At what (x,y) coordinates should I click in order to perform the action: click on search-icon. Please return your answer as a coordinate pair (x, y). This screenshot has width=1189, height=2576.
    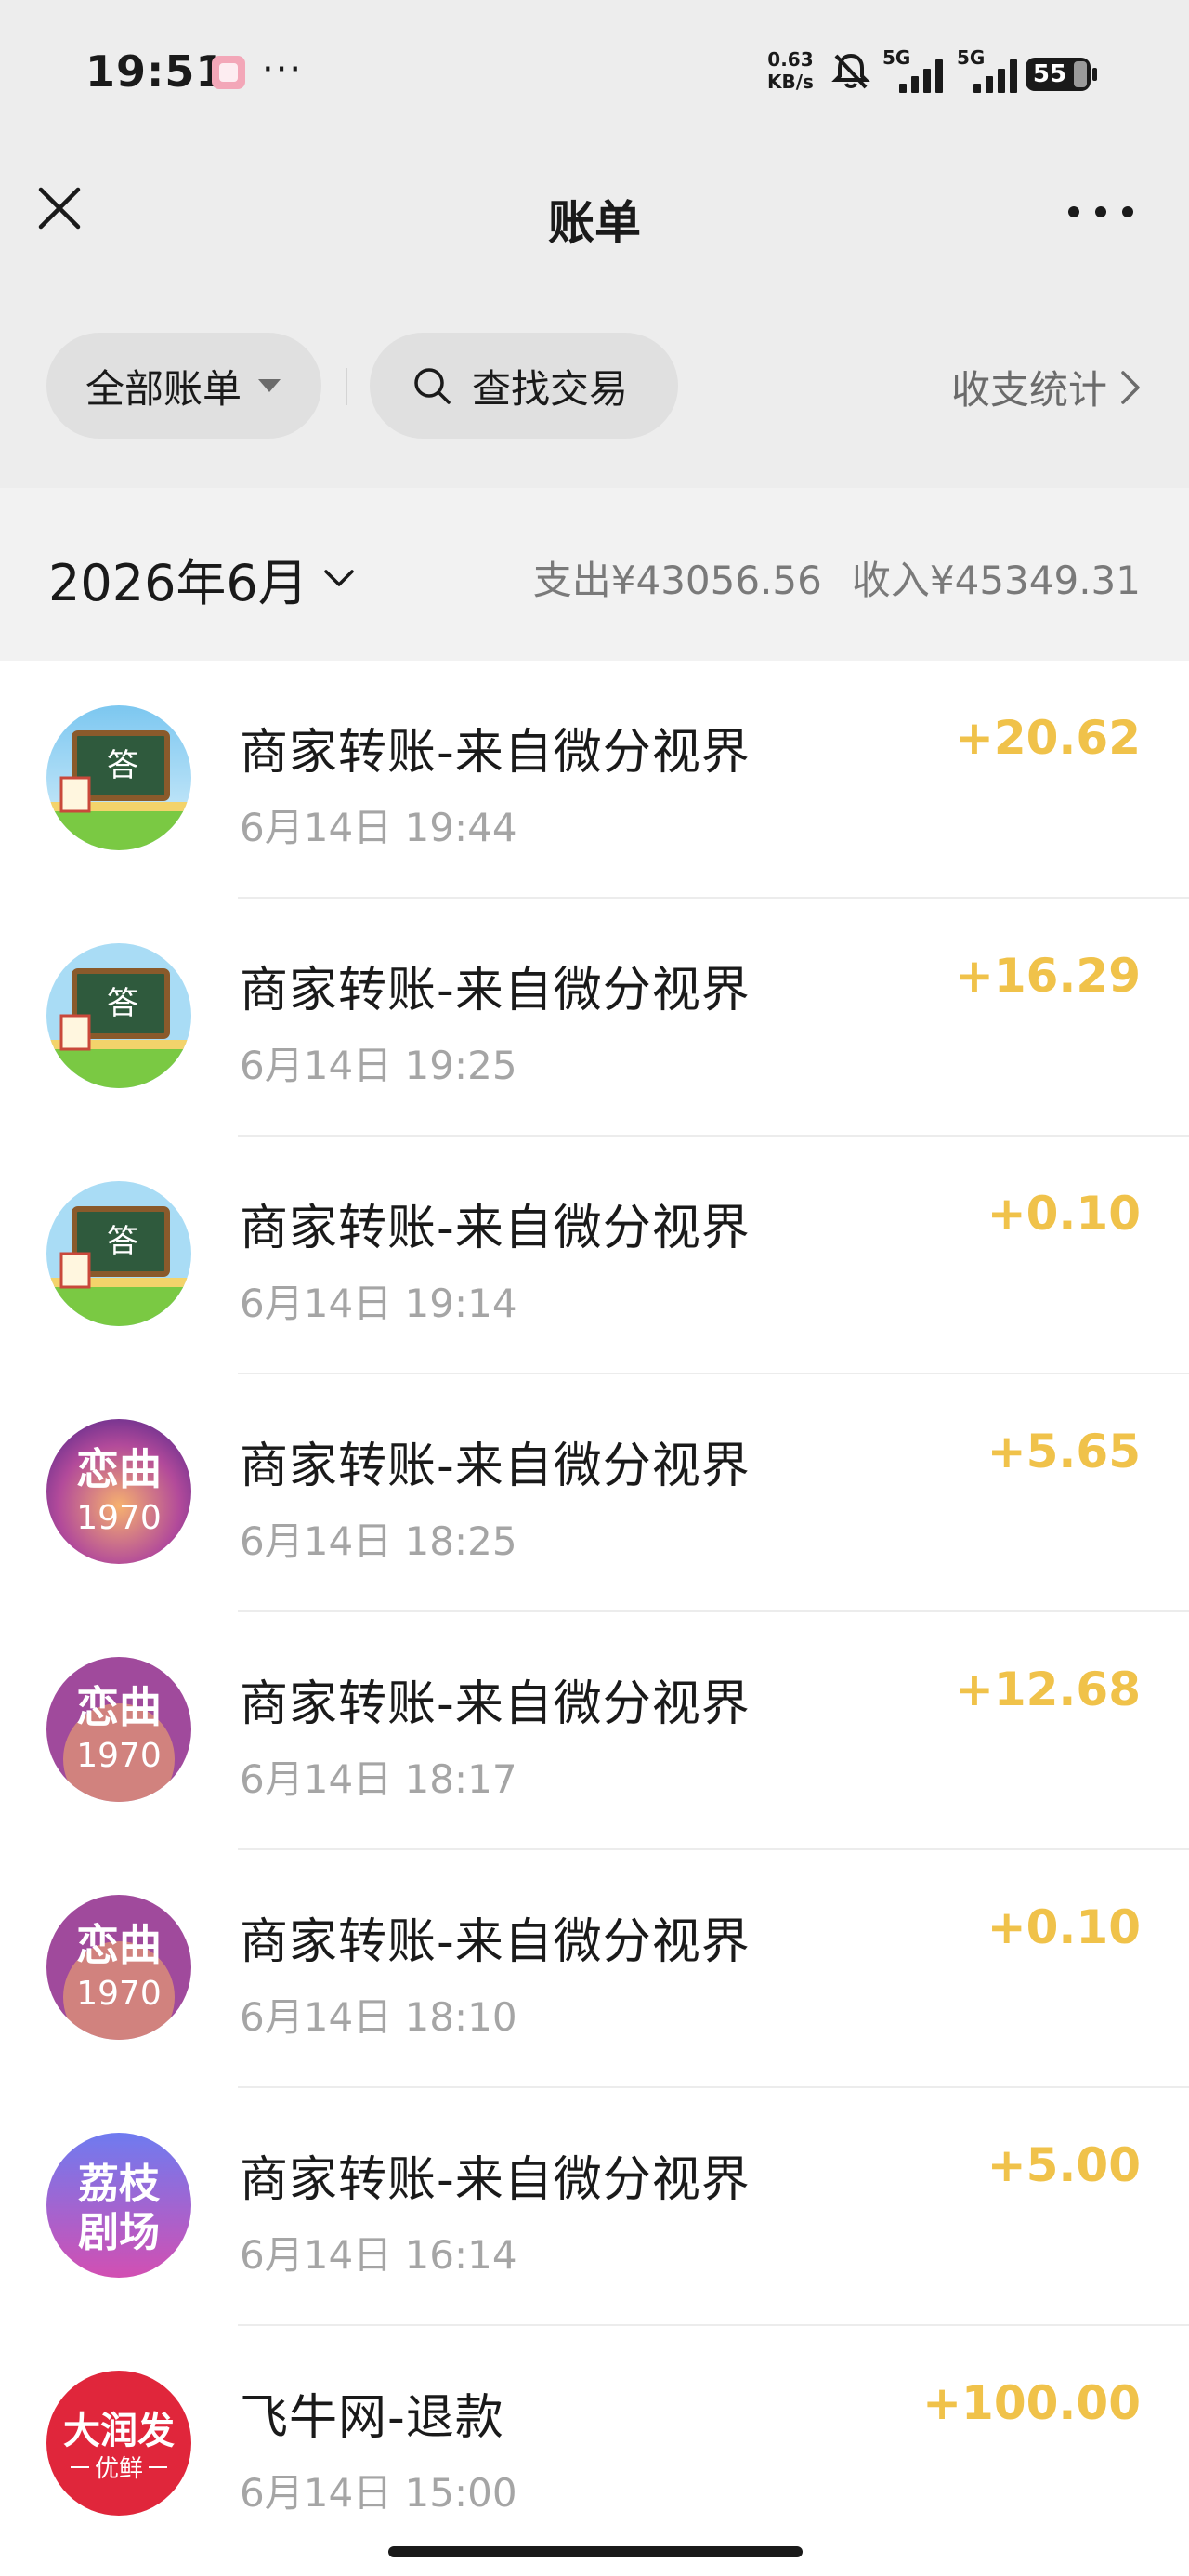
    Looking at the image, I should click on (432, 386).